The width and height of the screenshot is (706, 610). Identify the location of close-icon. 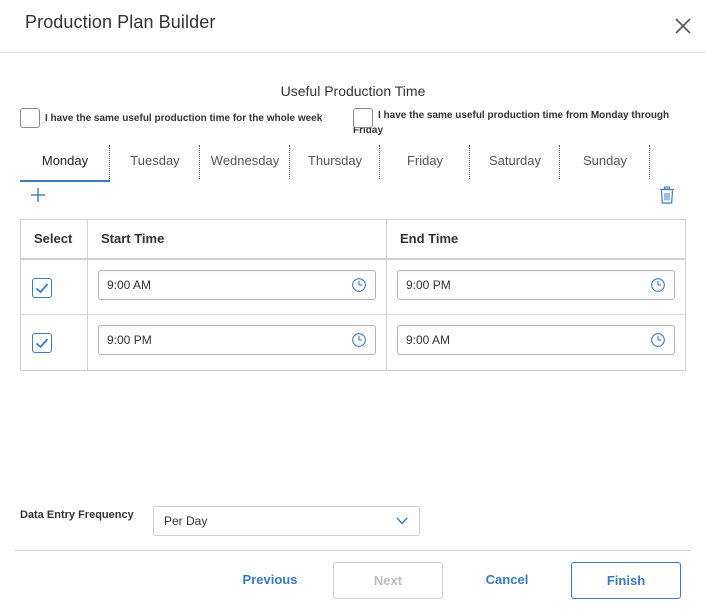
(683, 26).